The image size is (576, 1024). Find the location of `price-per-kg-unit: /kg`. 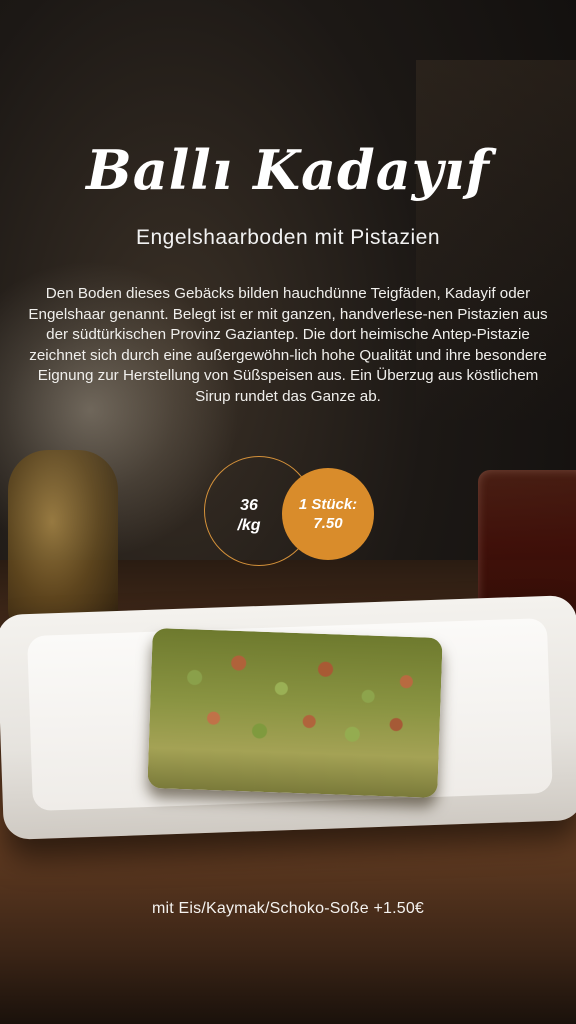

price-per-kg-unit: /kg is located at coordinates (249, 525).